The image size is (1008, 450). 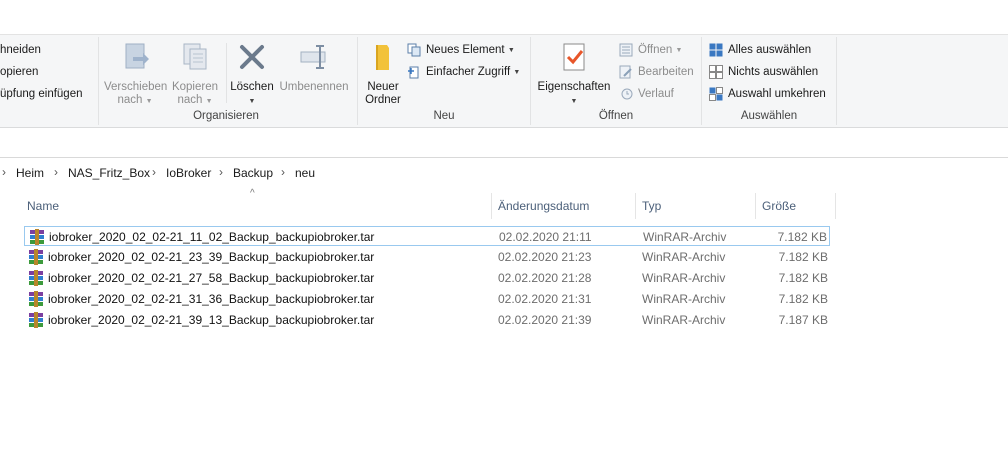 I want to click on properties-button: Eigenschaften ▼, so click(x=574, y=74).